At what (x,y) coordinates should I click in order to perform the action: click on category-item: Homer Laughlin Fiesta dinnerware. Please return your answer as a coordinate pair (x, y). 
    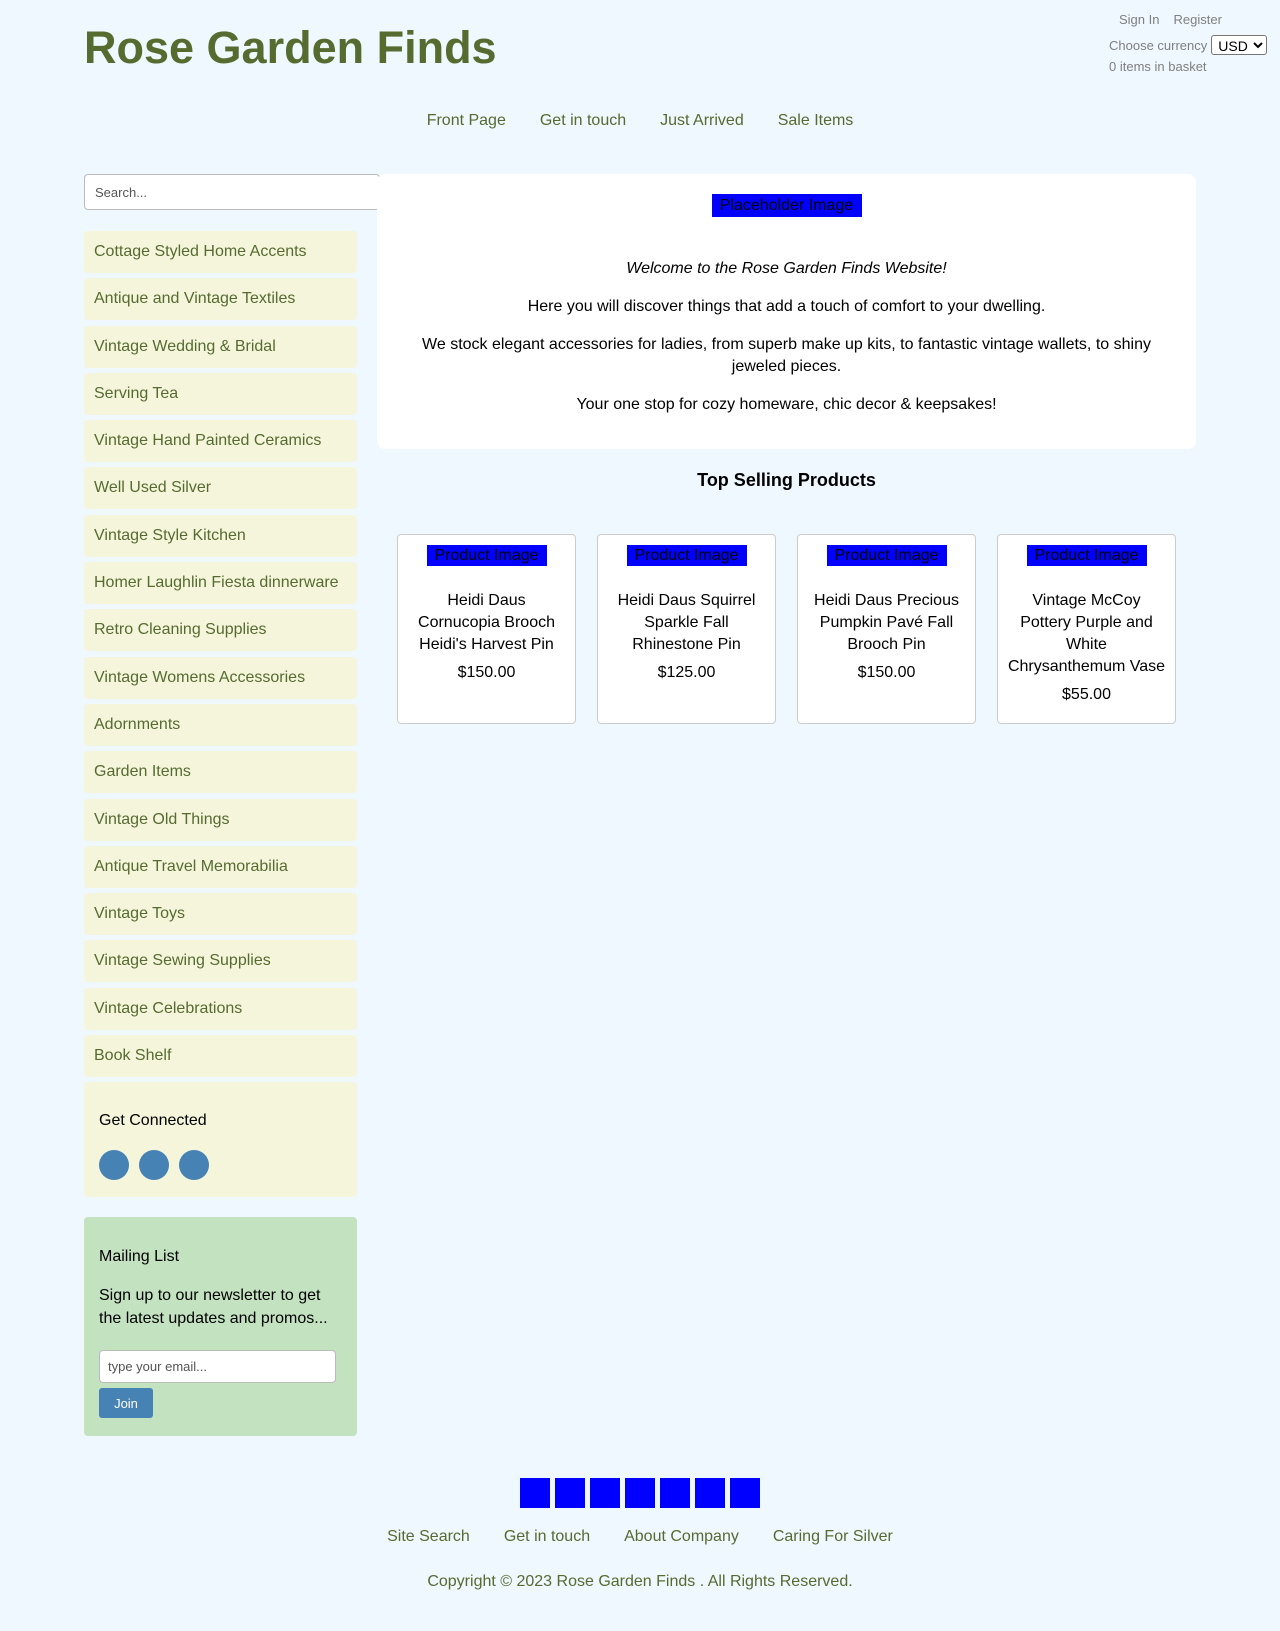
    Looking at the image, I should click on (220, 583).